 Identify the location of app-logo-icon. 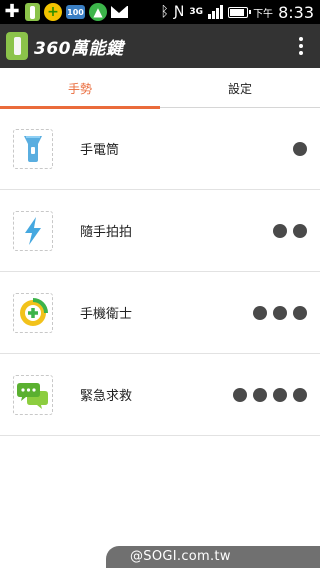
(17, 46).